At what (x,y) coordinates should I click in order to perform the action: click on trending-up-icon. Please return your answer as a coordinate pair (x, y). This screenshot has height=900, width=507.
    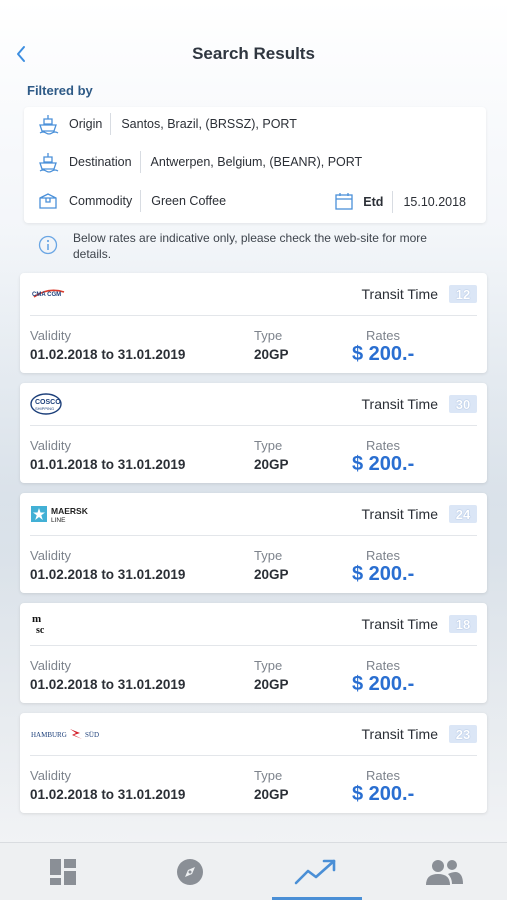
    Looking at the image, I should click on (315, 872).